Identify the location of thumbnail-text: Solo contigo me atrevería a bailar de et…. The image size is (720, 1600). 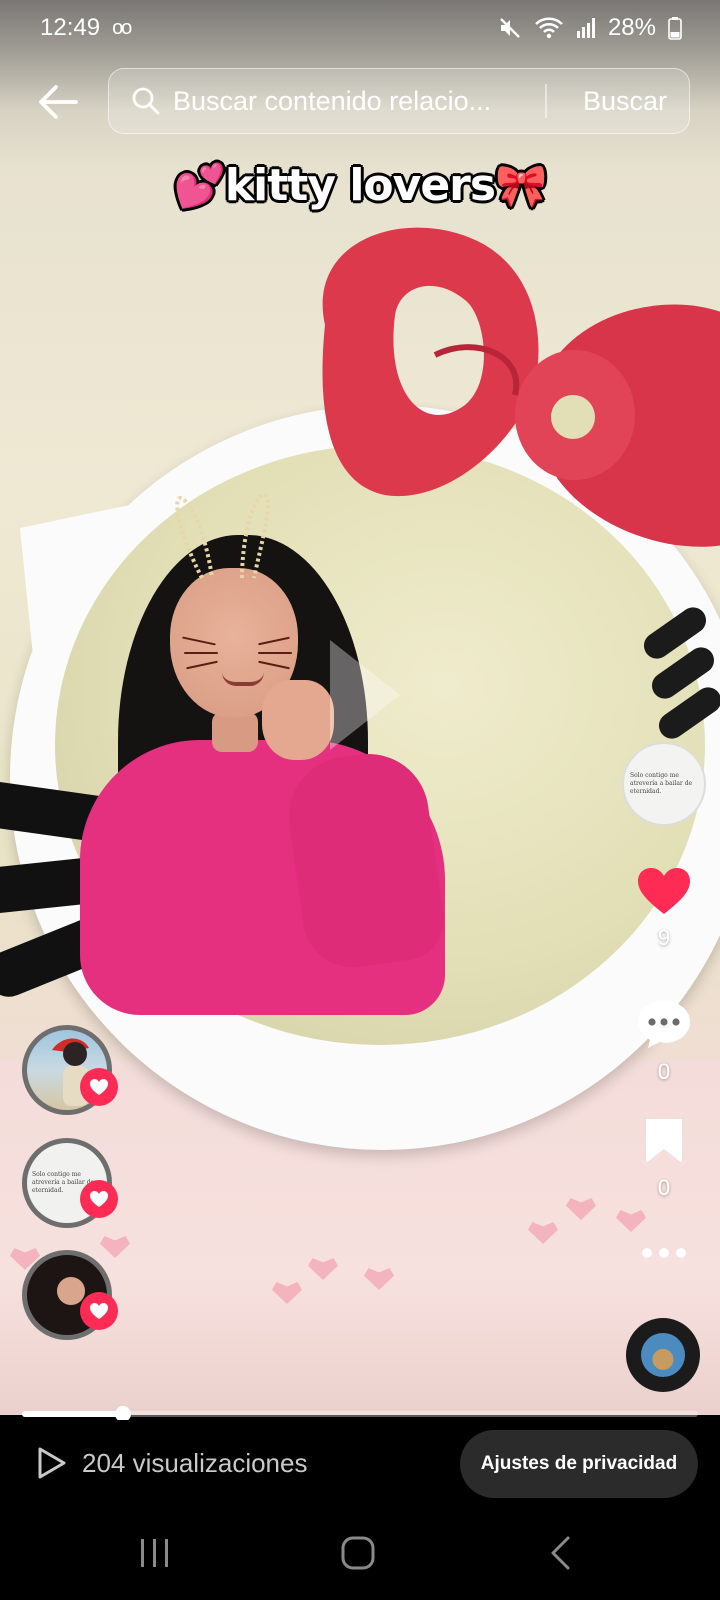
(661, 783).